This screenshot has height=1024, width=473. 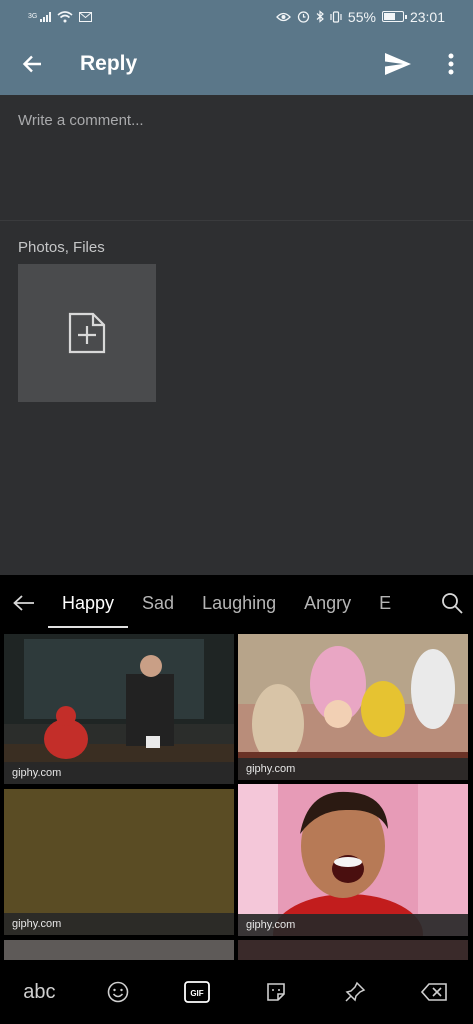 What do you see at coordinates (236, 158) in the screenshot?
I see `comment-area` at bounding box center [236, 158].